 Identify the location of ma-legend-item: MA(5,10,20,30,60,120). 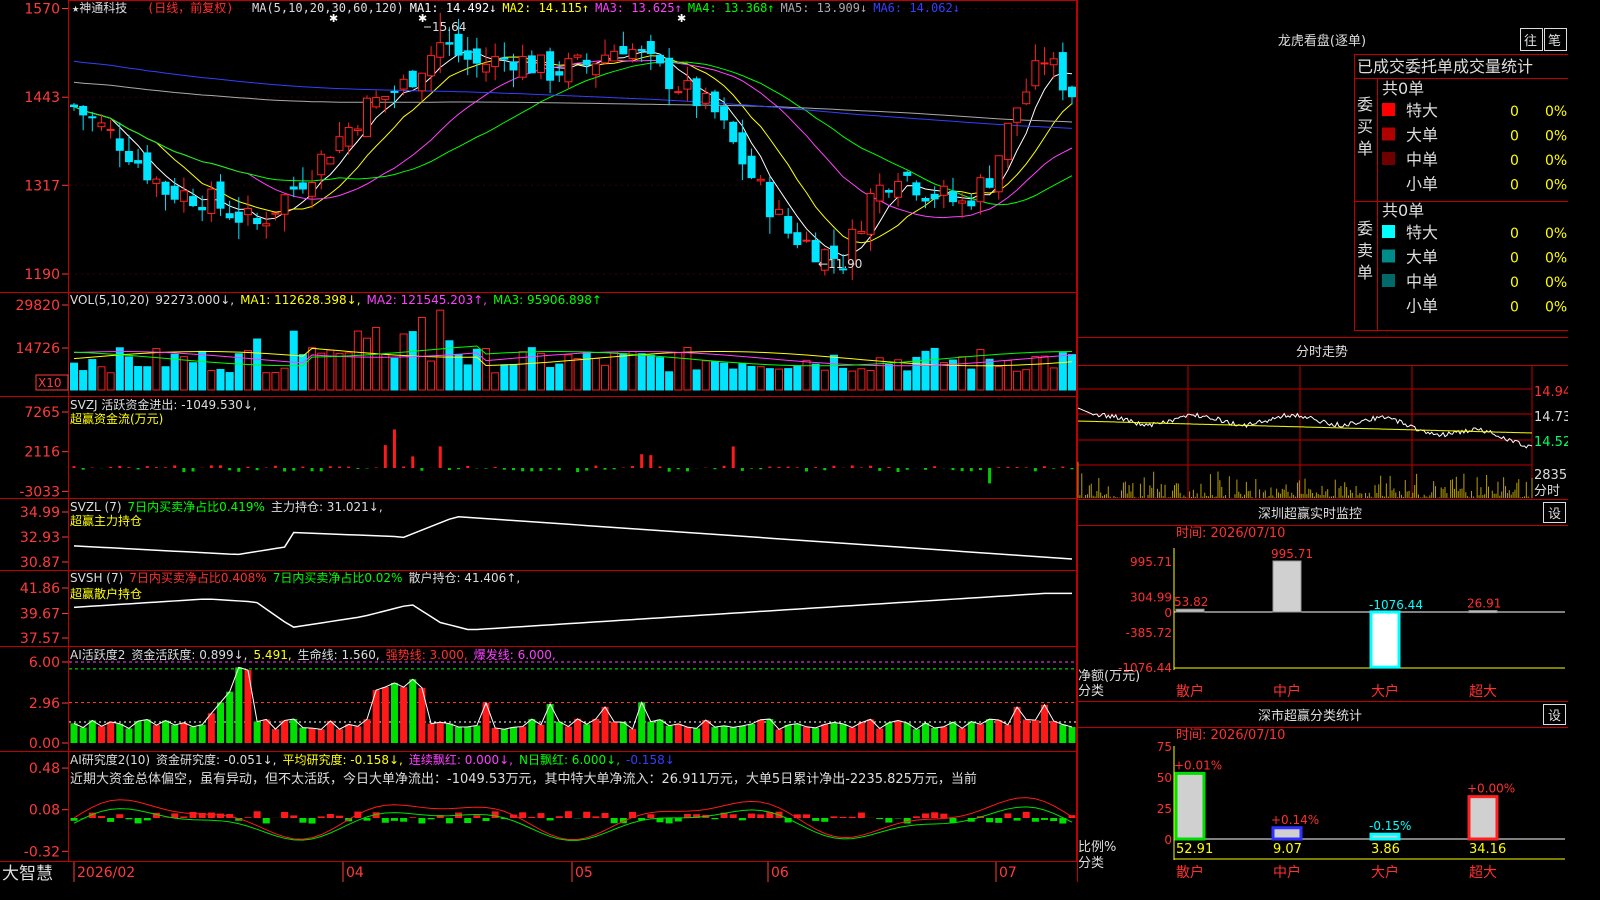
(328, 8).